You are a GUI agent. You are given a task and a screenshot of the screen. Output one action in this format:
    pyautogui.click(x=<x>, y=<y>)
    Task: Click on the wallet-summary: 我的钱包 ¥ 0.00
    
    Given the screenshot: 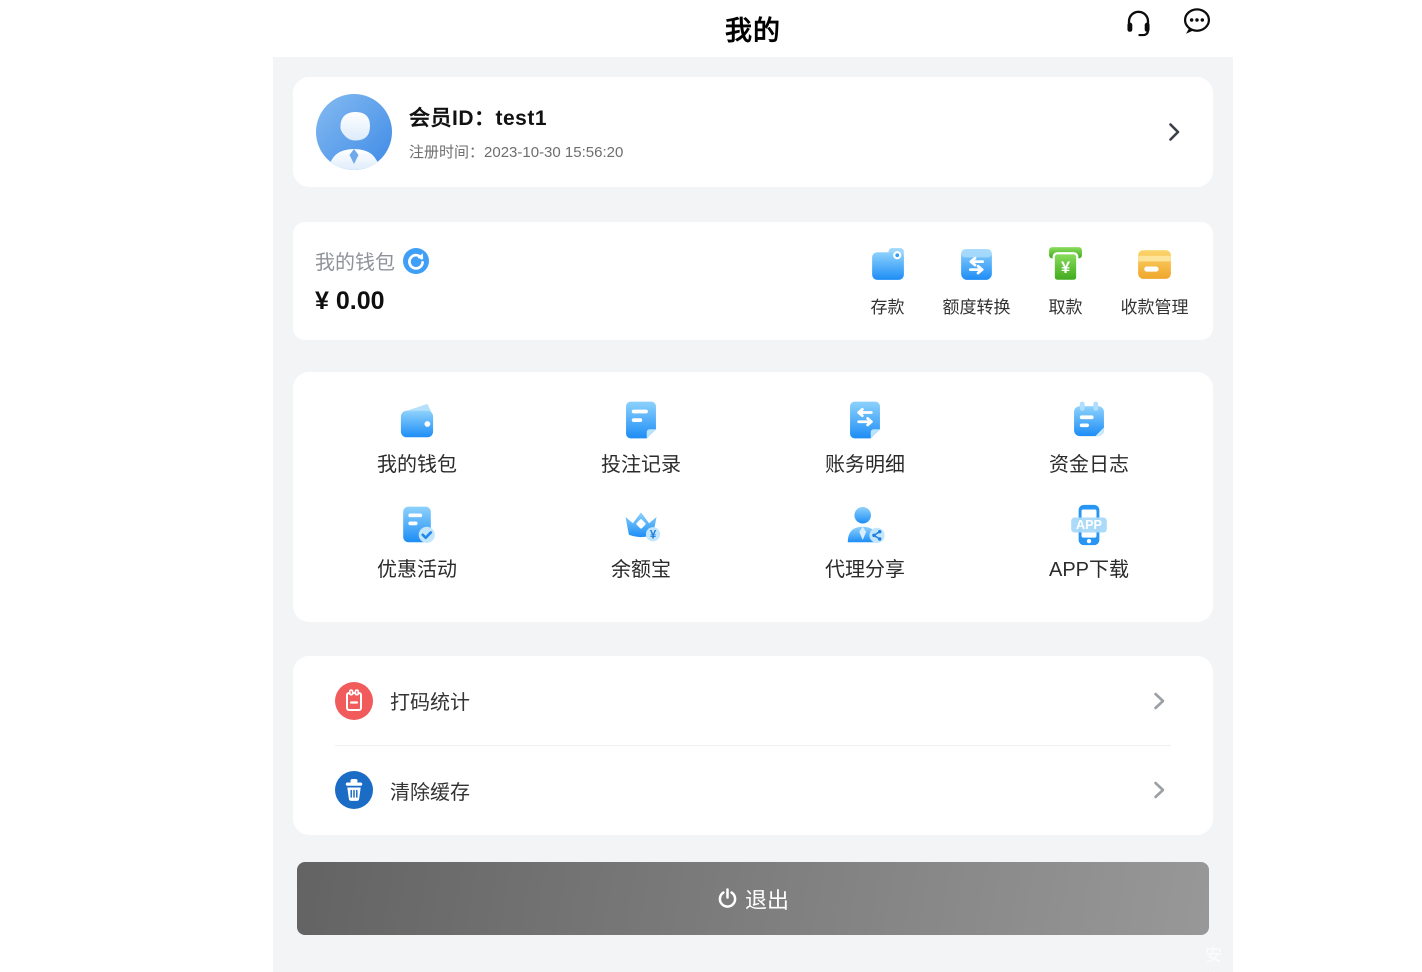 What is the action you would take?
    pyautogui.click(x=372, y=281)
    